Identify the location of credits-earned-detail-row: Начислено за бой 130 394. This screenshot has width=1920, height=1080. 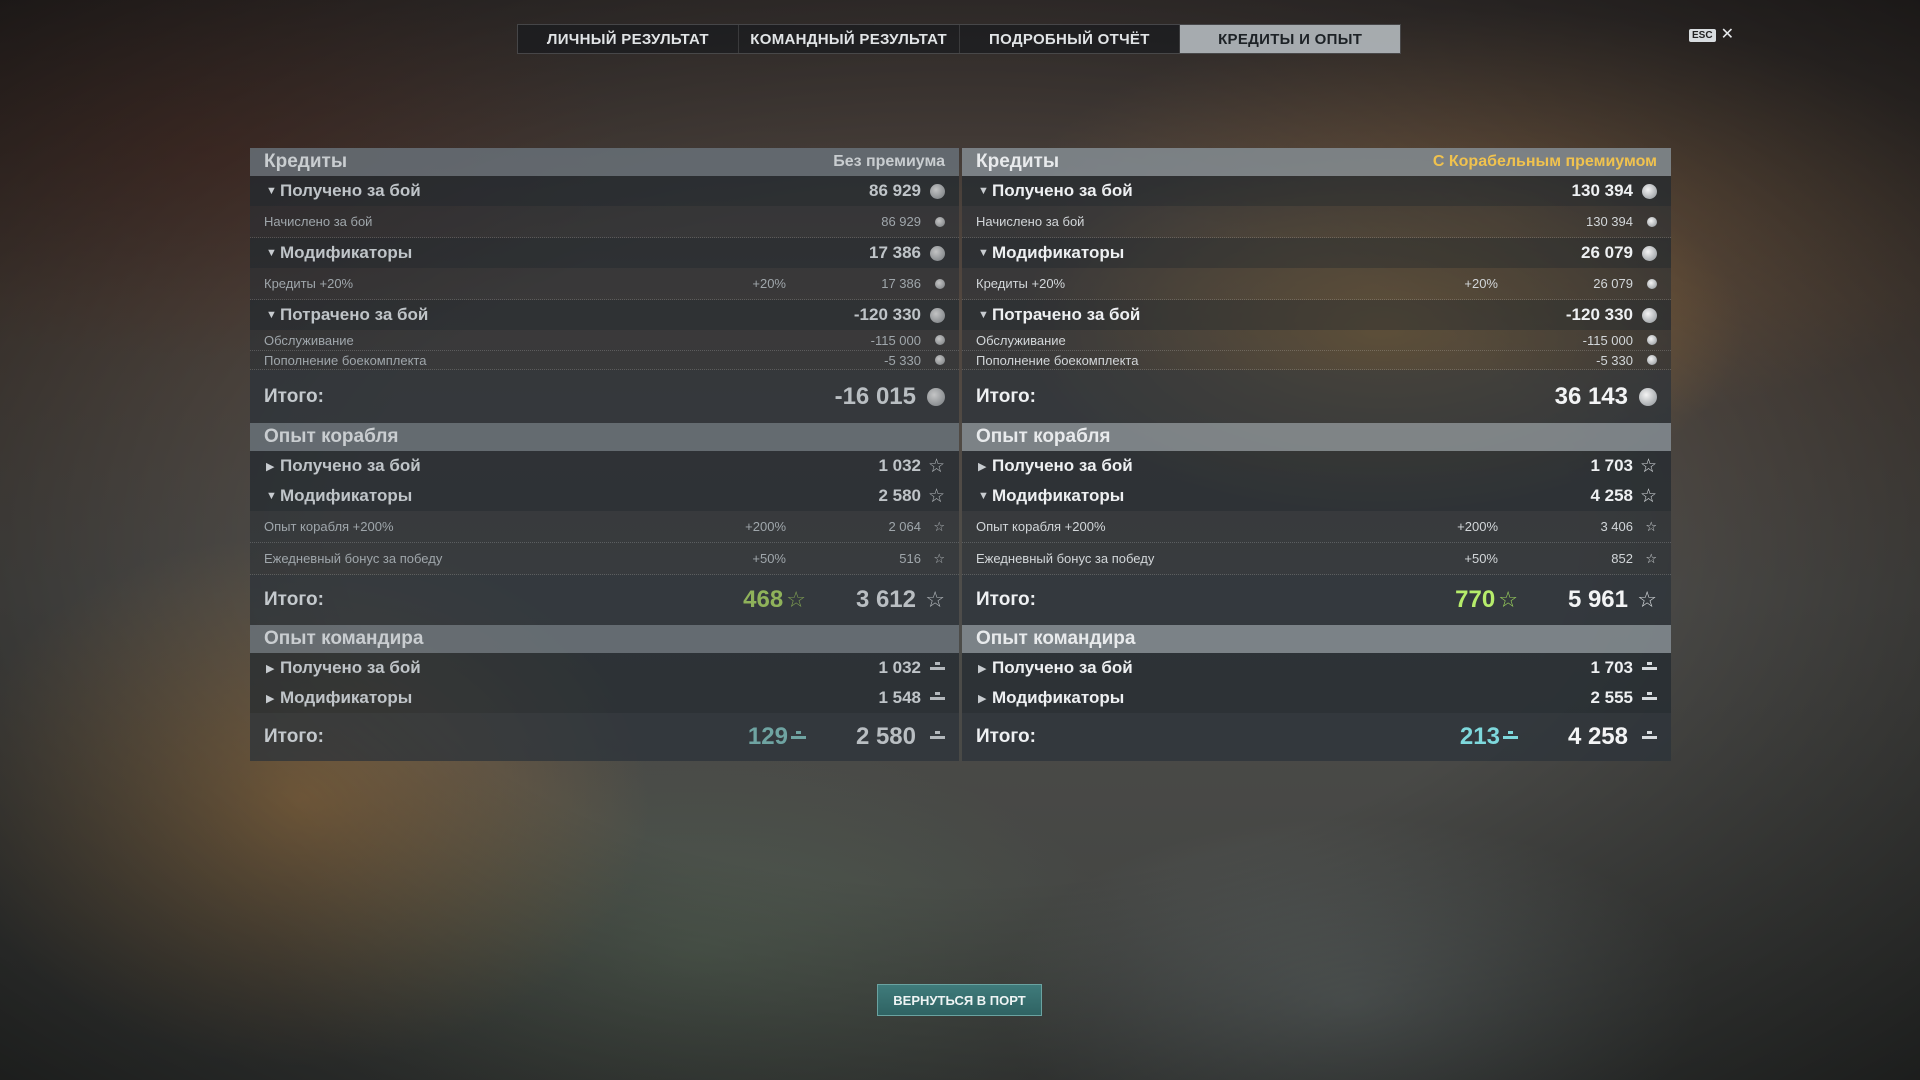
(1316, 222).